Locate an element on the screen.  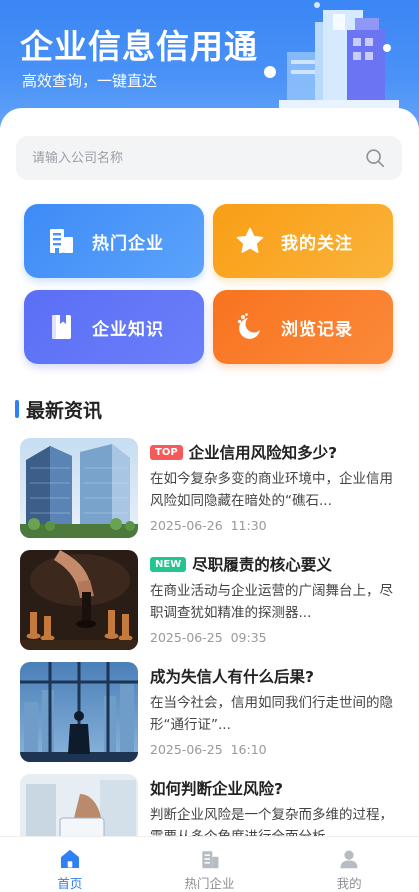
book-icon is located at coordinates (61, 327).